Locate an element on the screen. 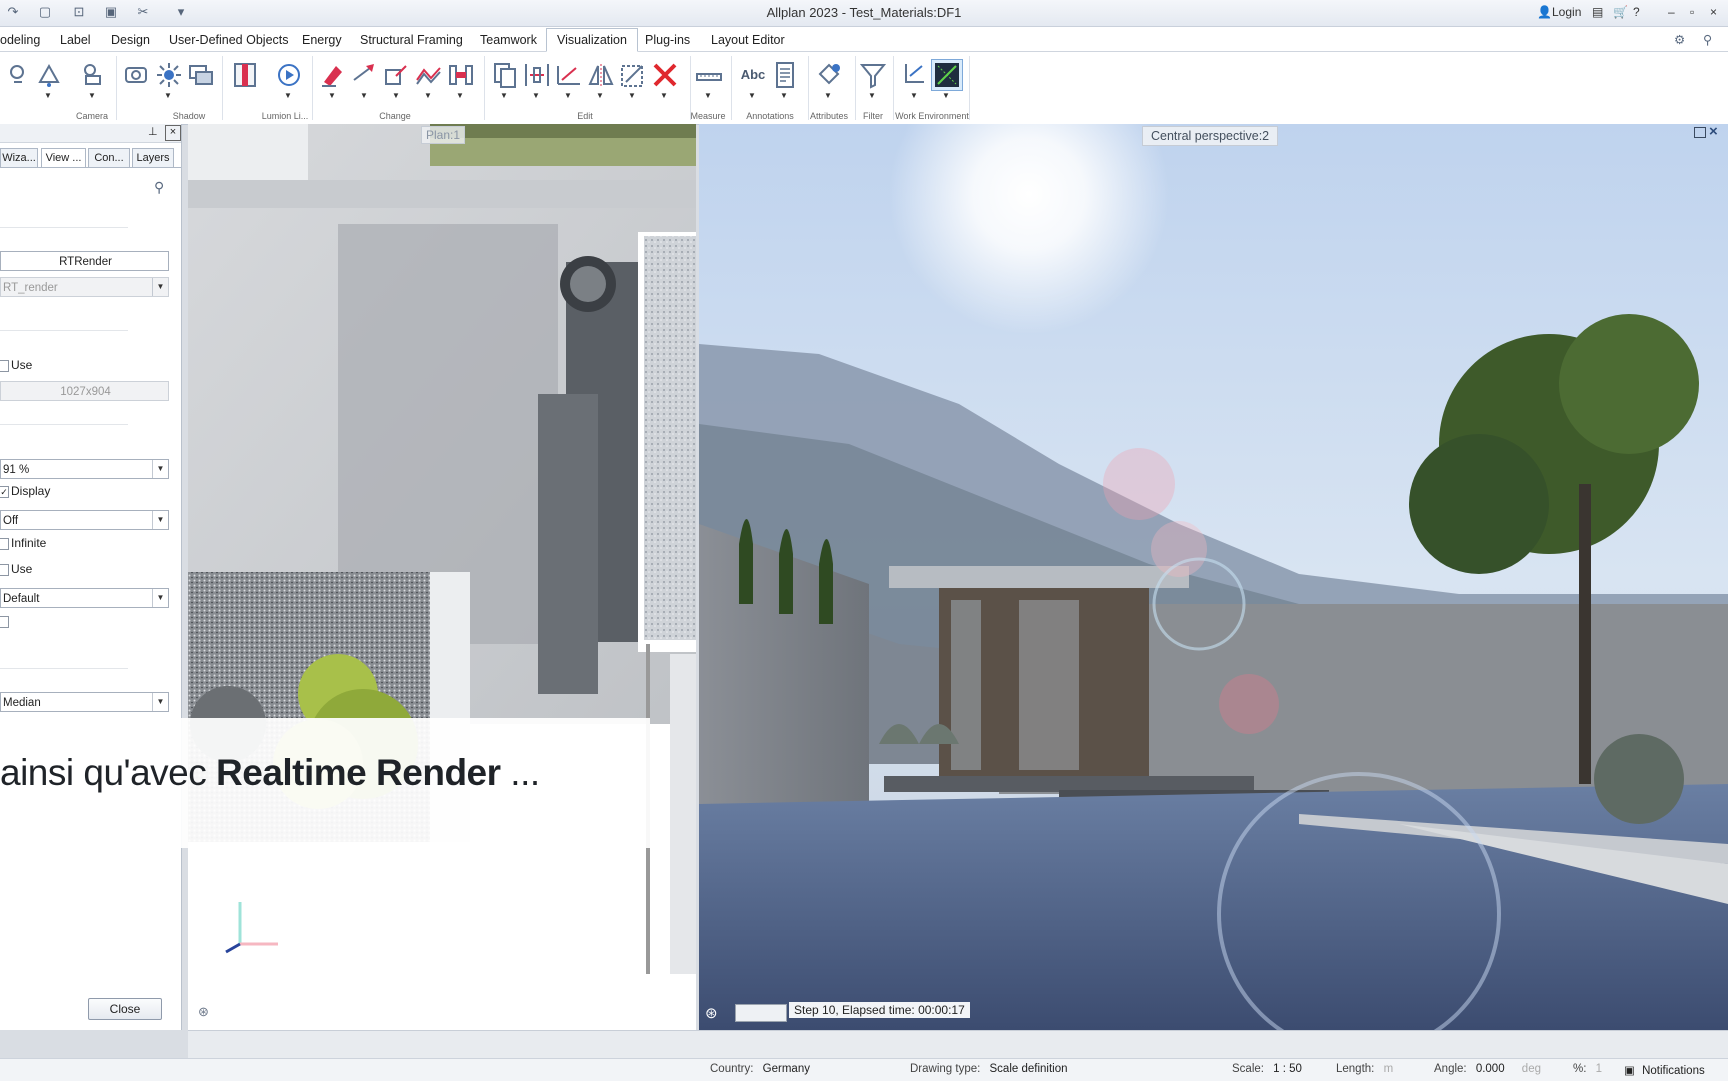  resolution-field: 1027x904 is located at coordinates (84, 391).